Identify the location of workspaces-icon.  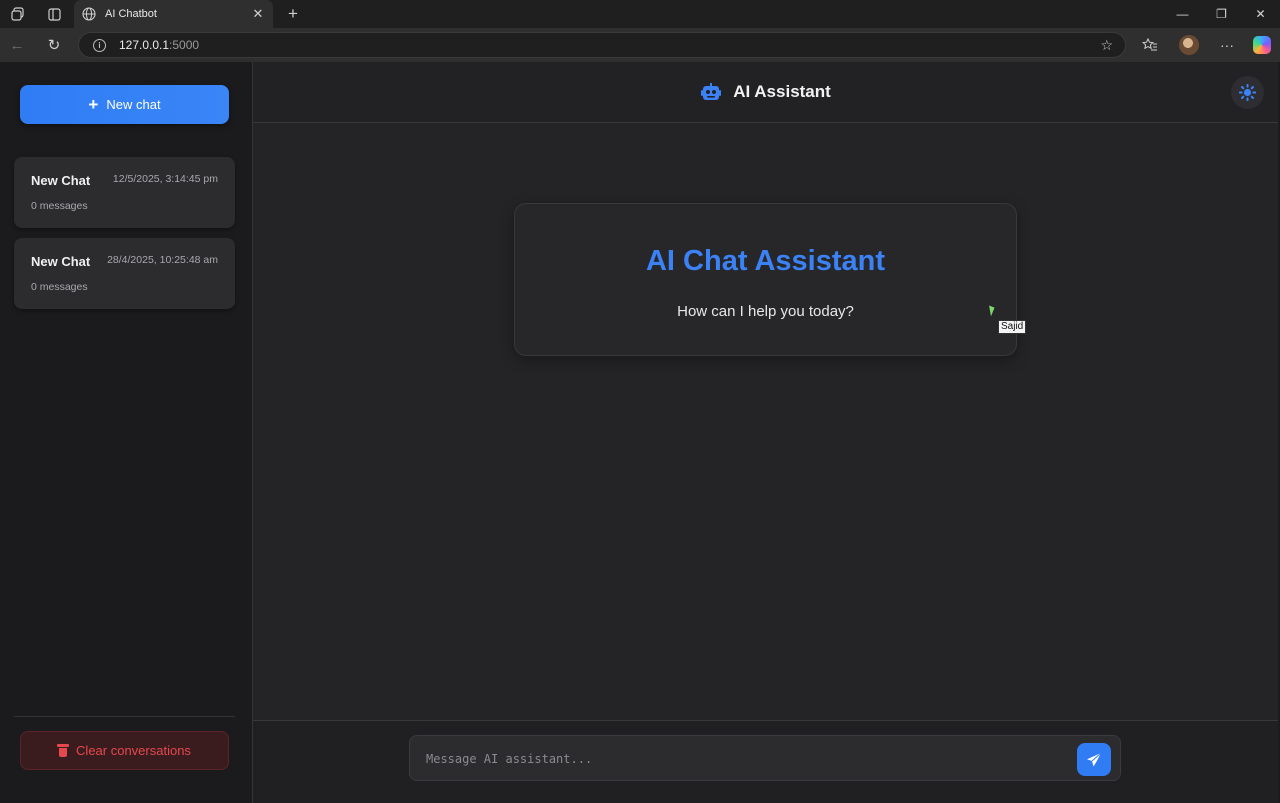
(18, 14).